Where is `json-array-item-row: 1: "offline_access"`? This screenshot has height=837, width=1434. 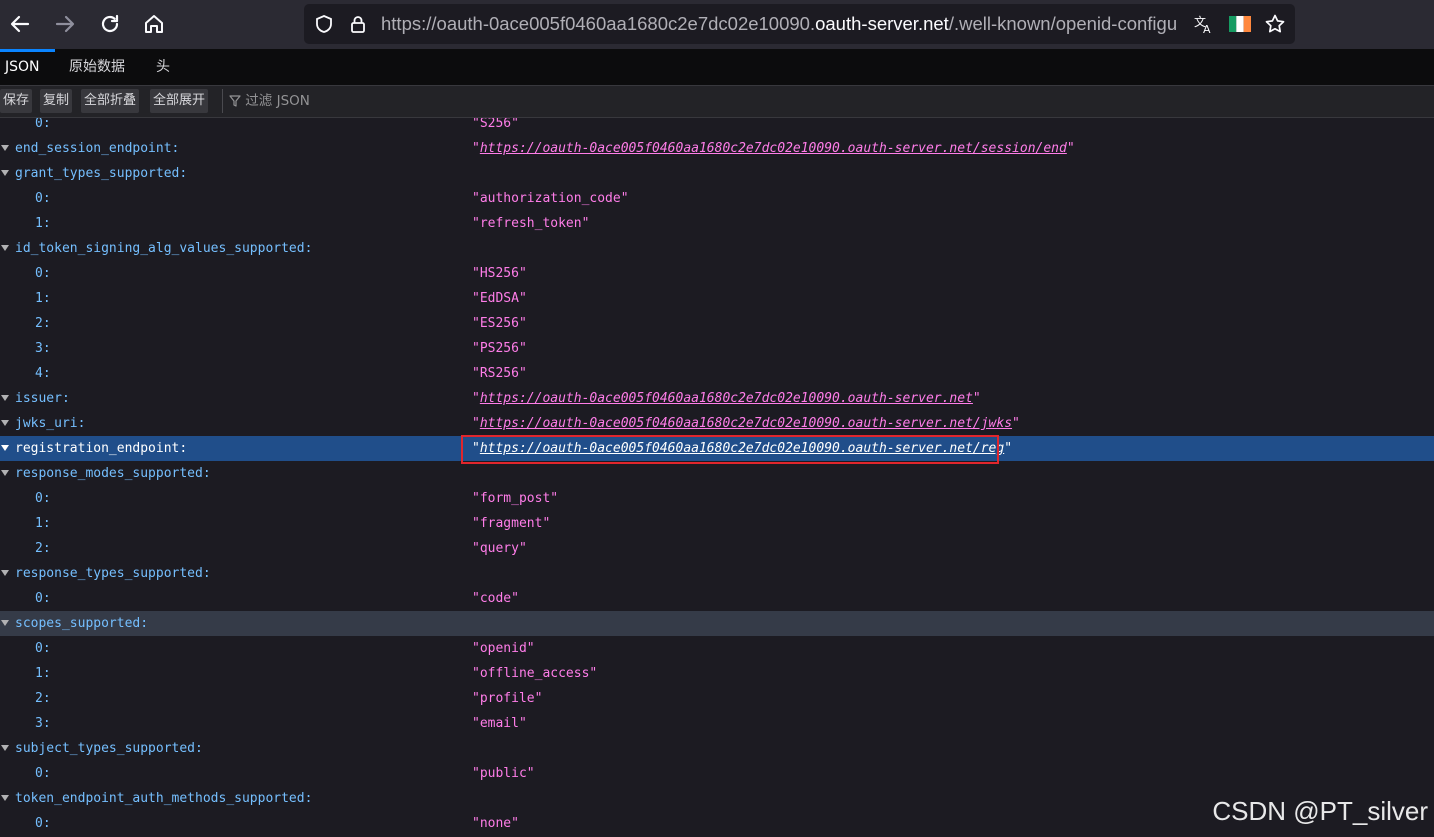 json-array-item-row: 1: "offline_access" is located at coordinates (717, 673).